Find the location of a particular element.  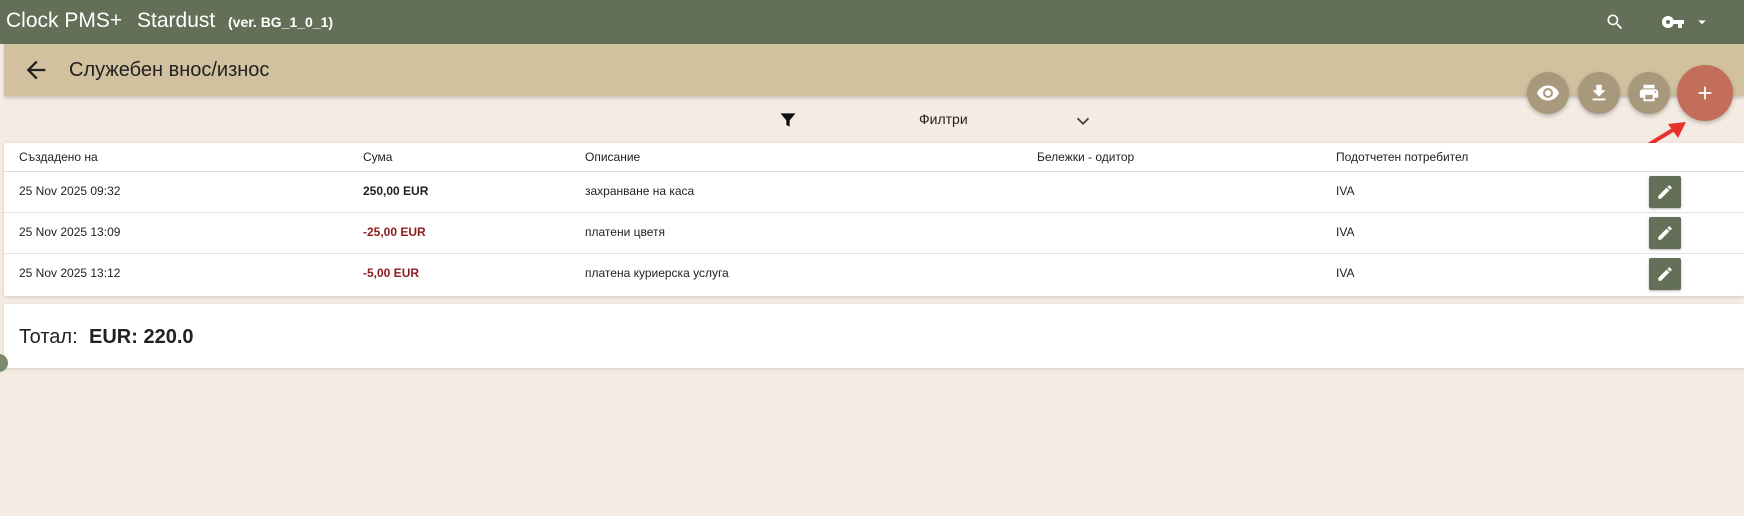

chevron-down-icon is located at coordinates (1083, 121).